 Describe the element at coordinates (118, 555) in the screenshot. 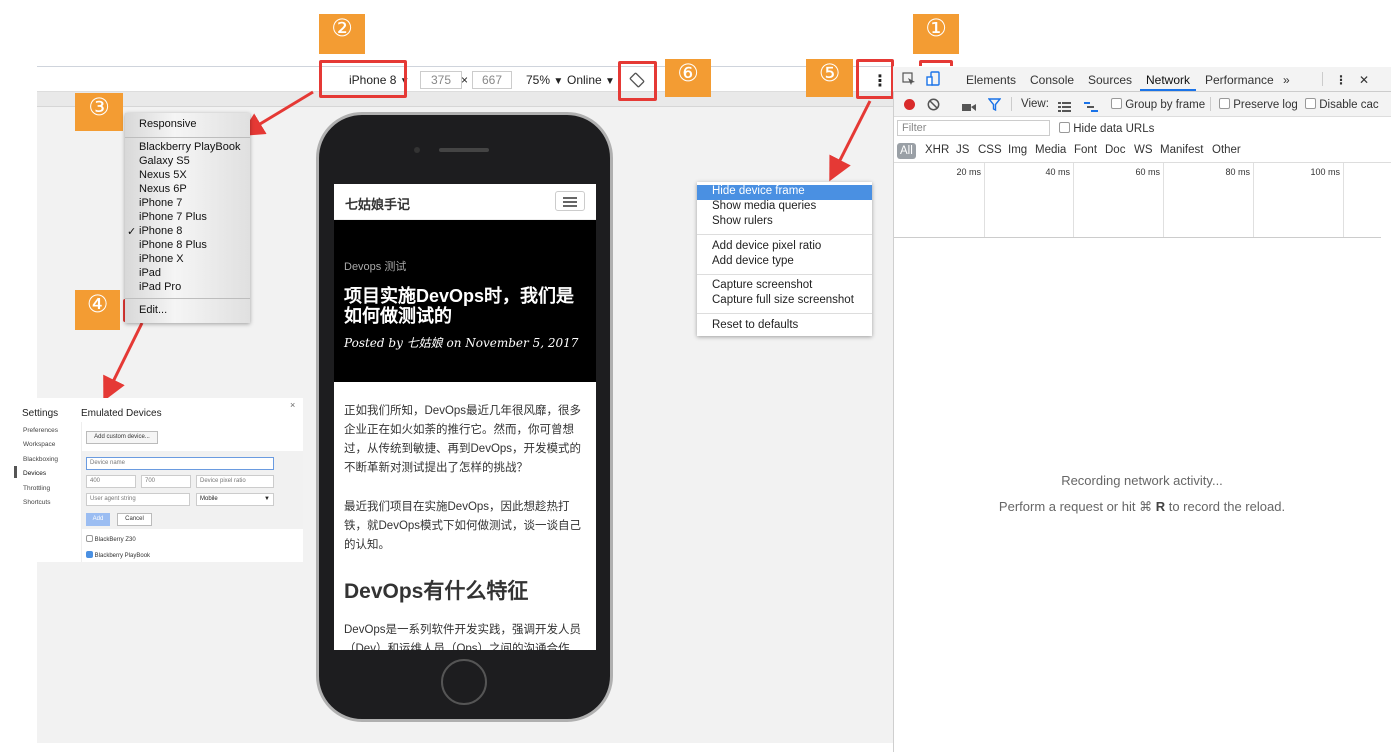

I see `device-list-item: Blackberry PlayBook` at that location.